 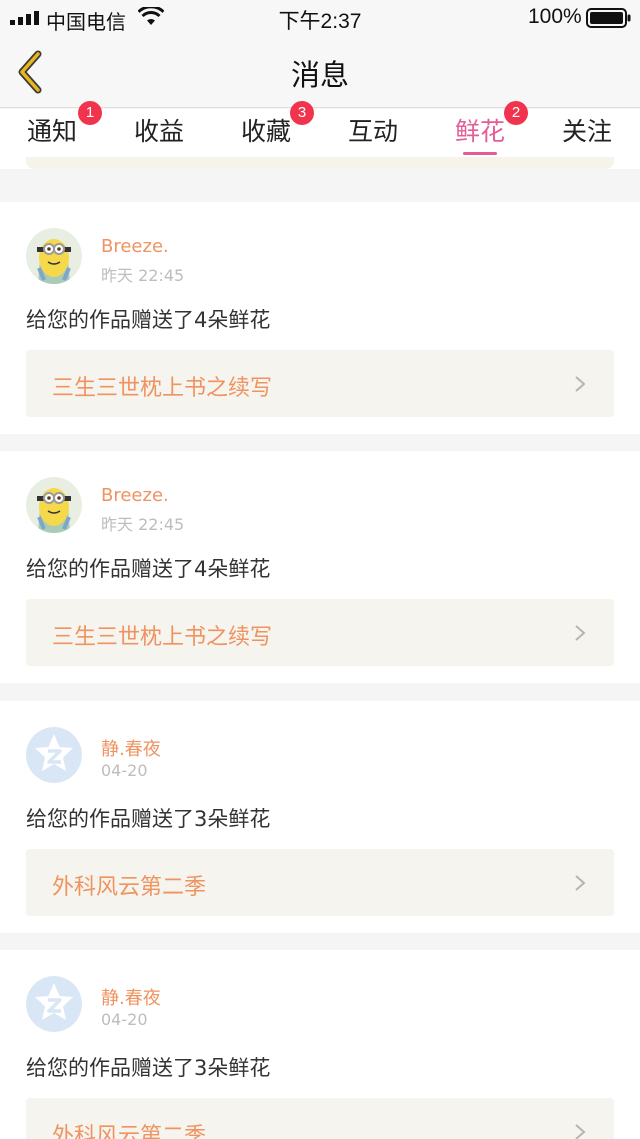 I want to click on tab-earnings: 收益, so click(x=159, y=133).